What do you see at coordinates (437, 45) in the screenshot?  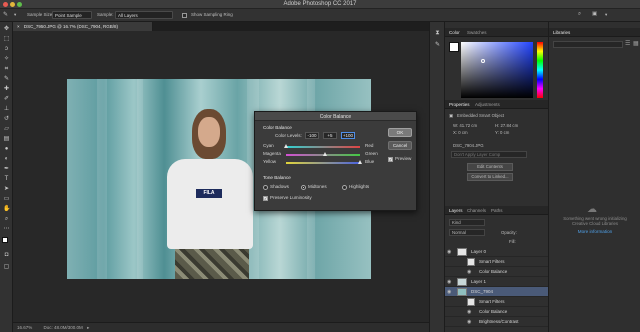 I see `brush-panel-icon: ✎` at bounding box center [437, 45].